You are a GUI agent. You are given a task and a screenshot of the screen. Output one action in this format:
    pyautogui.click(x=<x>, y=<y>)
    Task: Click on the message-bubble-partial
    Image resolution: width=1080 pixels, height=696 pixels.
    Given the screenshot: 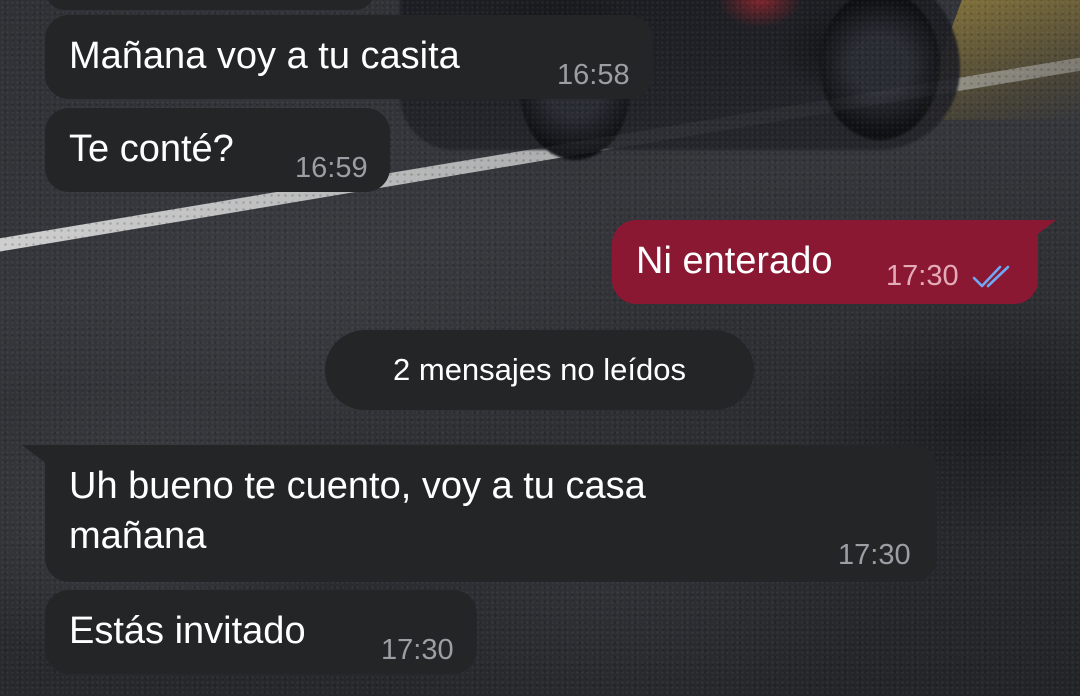 What is the action you would take?
    pyautogui.click(x=210, y=5)
    